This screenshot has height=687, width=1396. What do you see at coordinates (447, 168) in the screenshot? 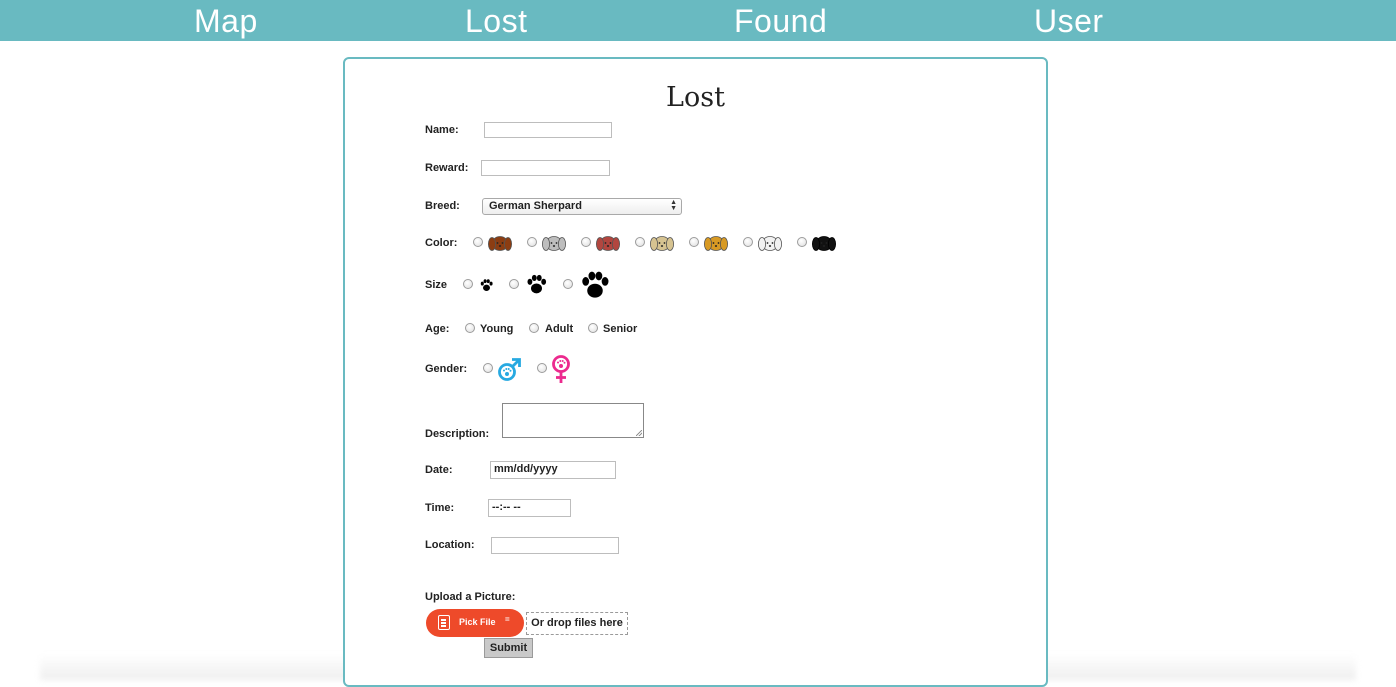
I see `reward-label: Reward:` at bounding box center [447, 168].